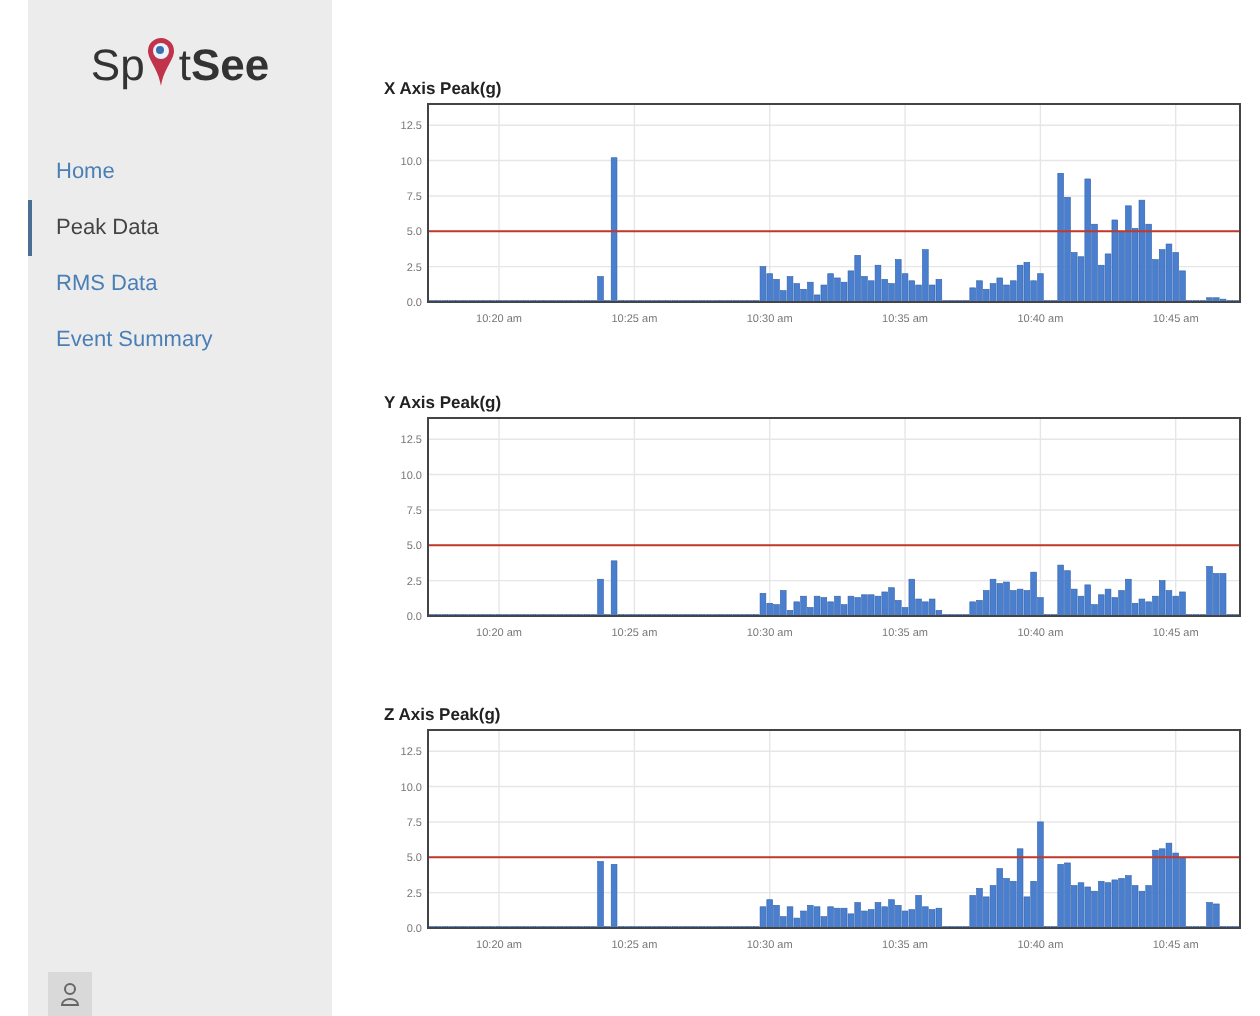 This screenshot has width=1260, height=1016. What do you see at coordinates (444, 401) in the screenshot?
I see `chart-title: Y Axis Peak(g)` at bounding box center [444, 401].